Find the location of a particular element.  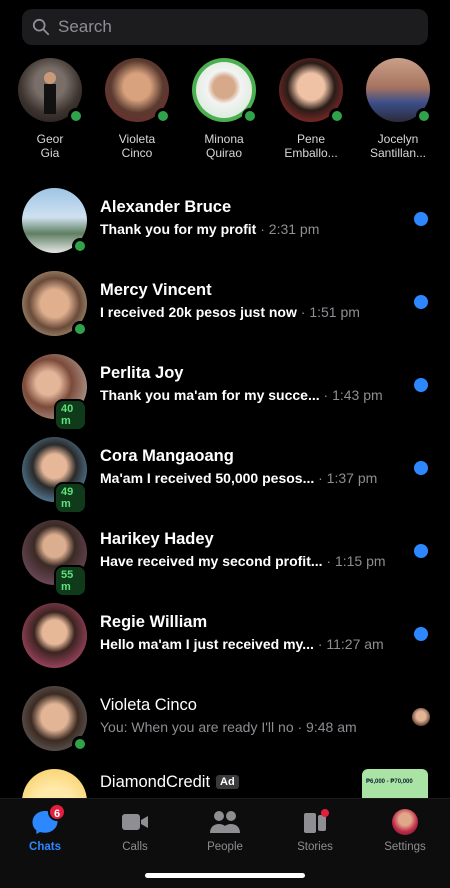

contact-name: Regie William is located at coordinates (154, 622).